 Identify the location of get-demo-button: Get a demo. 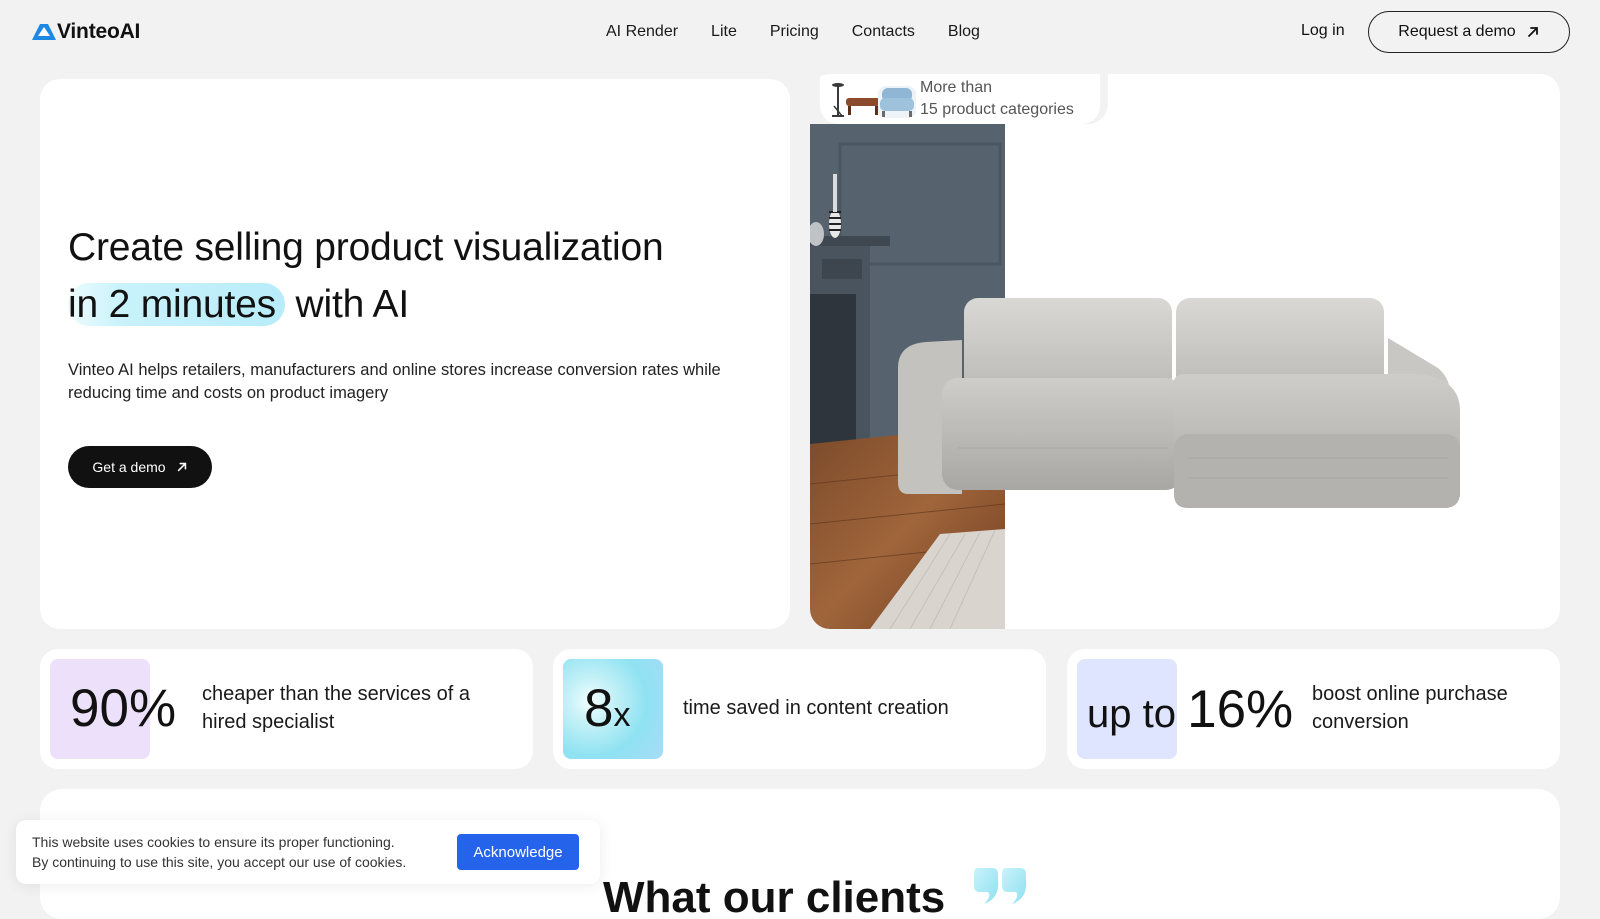
(140, 467).